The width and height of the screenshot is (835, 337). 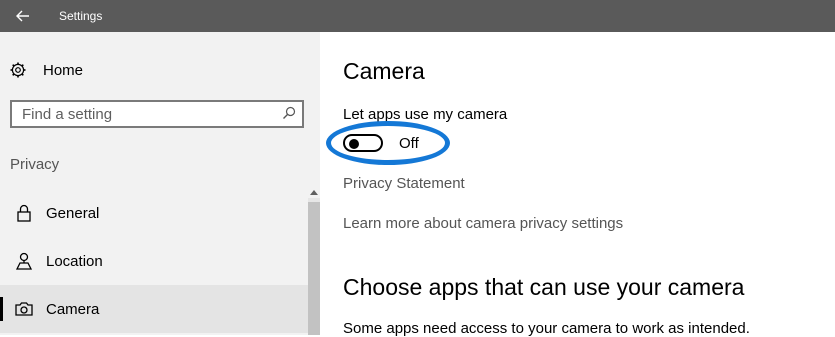 I want to click on selection-indicator, so click(x=1, y=309).